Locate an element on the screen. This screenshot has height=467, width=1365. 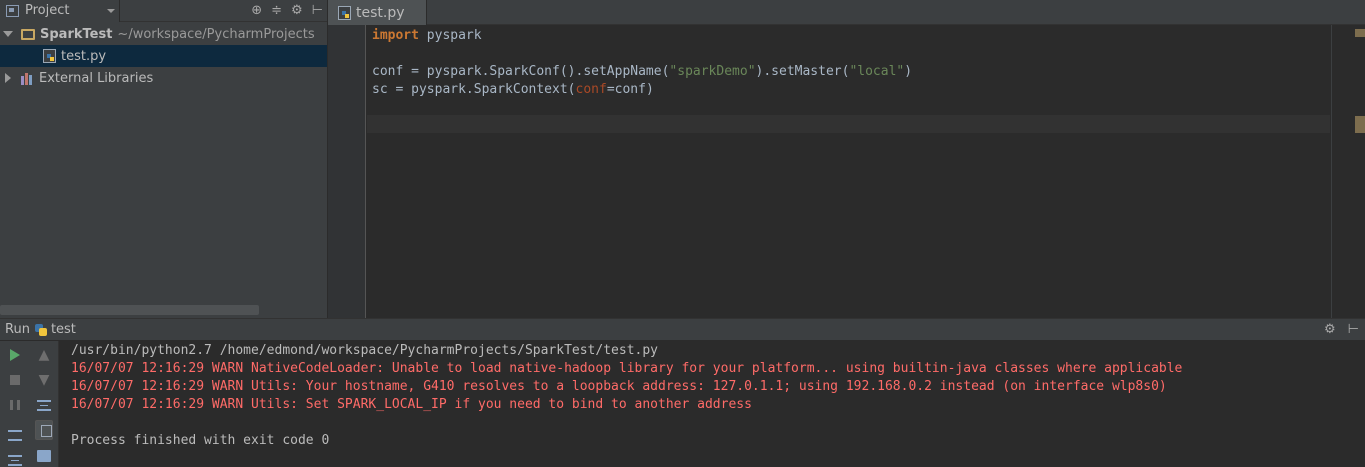
string-literal: "local" is located at coordinates (877, 71).